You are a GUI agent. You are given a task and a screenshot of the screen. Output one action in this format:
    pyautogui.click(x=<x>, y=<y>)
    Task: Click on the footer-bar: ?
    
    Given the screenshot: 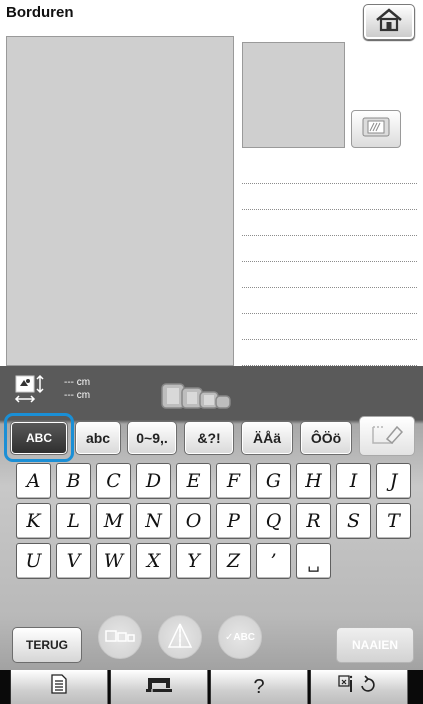 What is the action you would take?
    pyautogui.click(x=211, y=687)
    